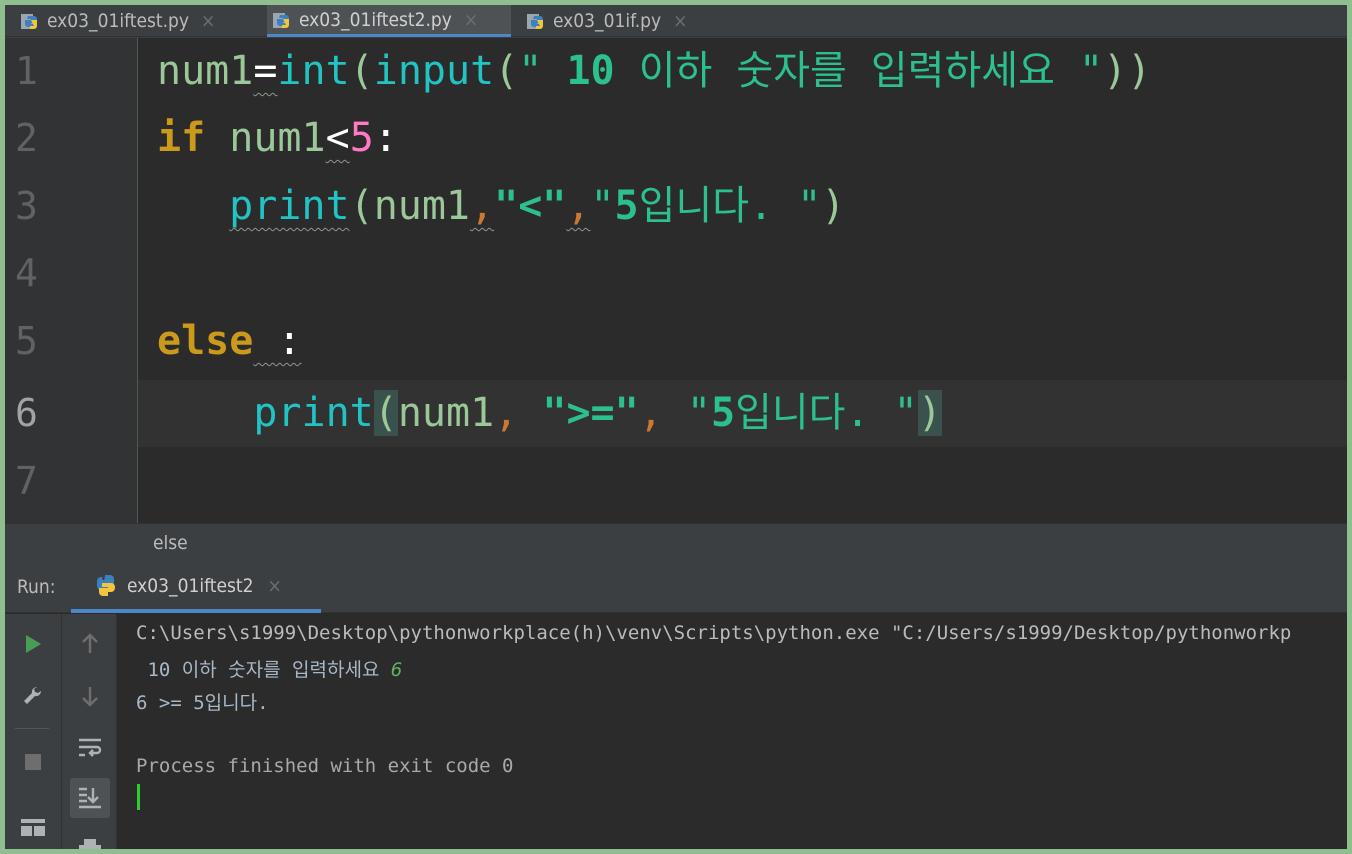 The image size is (1352, 854). I want to click on tab-ex03-01if: ex03_01if.py ×, so click(620, 21).